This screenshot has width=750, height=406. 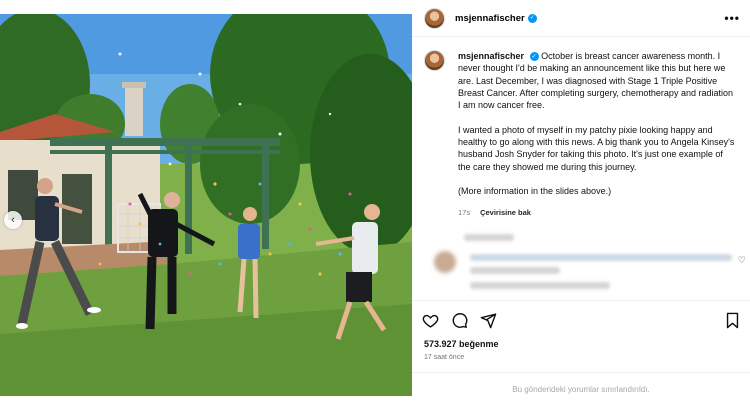 What do you see at coordinates (461, 344) in the screenshot?
I see `like-count: 573.927 beğenme` at bounding box center [461, 344].